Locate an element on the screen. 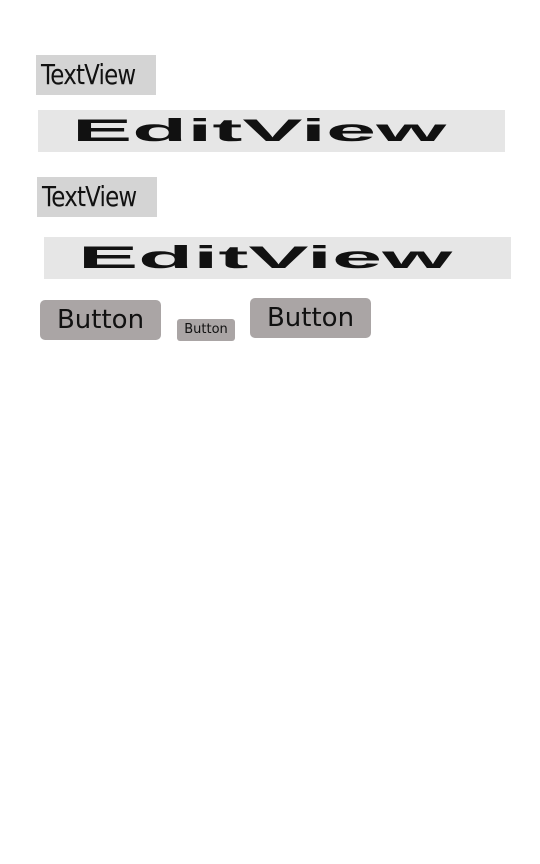  textview-first: TextView is located at coordinates (96, 75).